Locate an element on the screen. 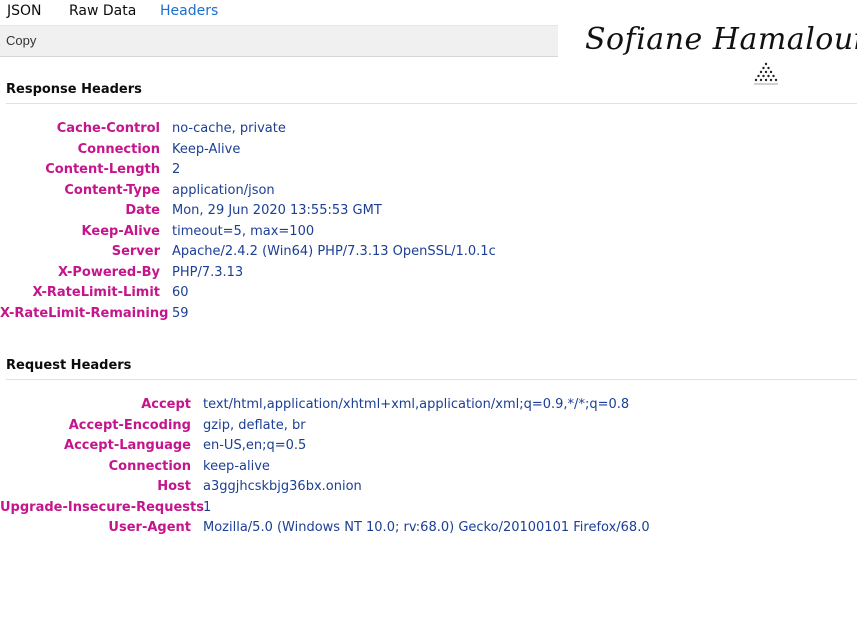  header-value: 60 is located at coordinates (180, 292).